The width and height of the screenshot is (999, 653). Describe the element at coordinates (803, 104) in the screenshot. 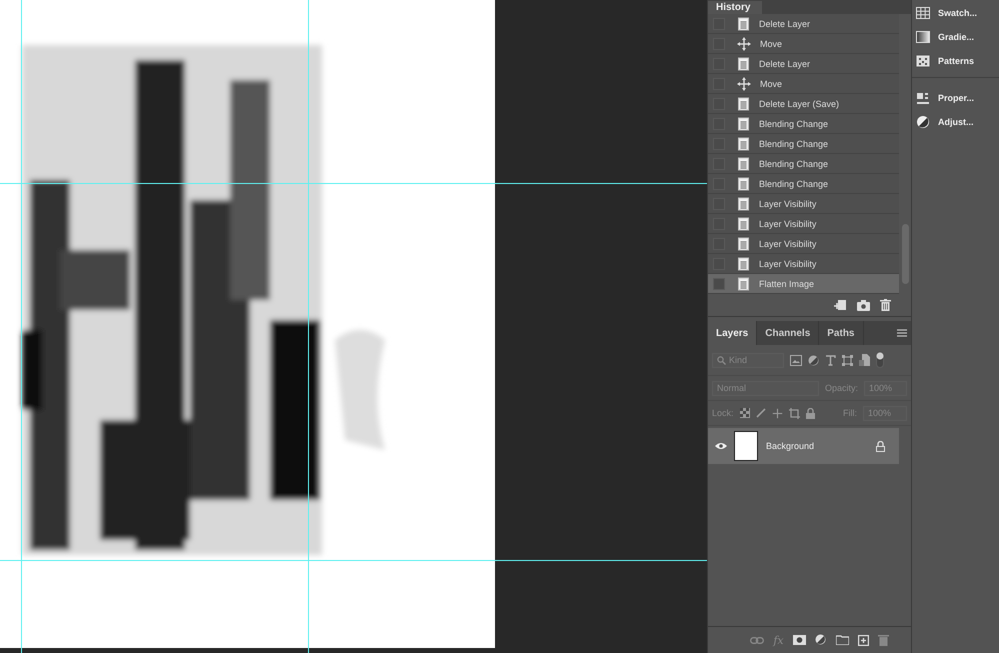

I see `history-state: Delete Layer (Save)` at that location.